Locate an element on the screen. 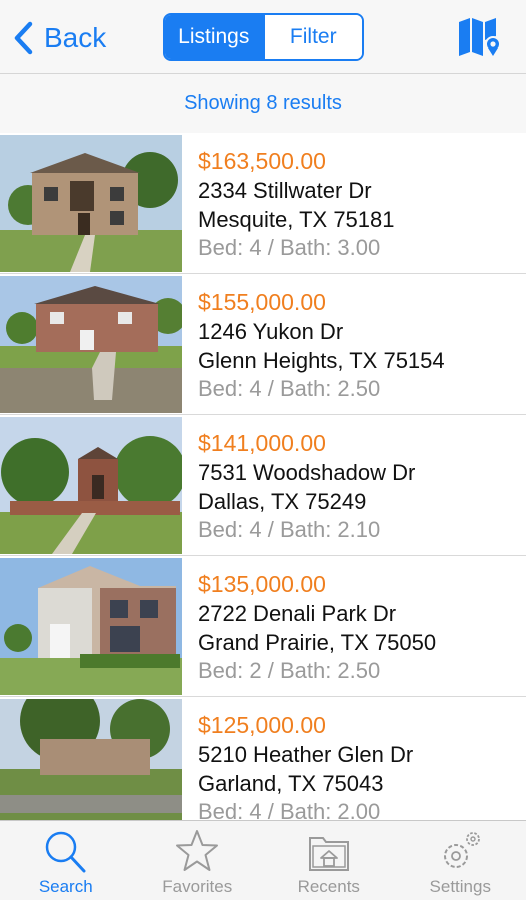 This screenshot has width=526, height=900. chevron-left-icon is located at coordinates (23, 38).